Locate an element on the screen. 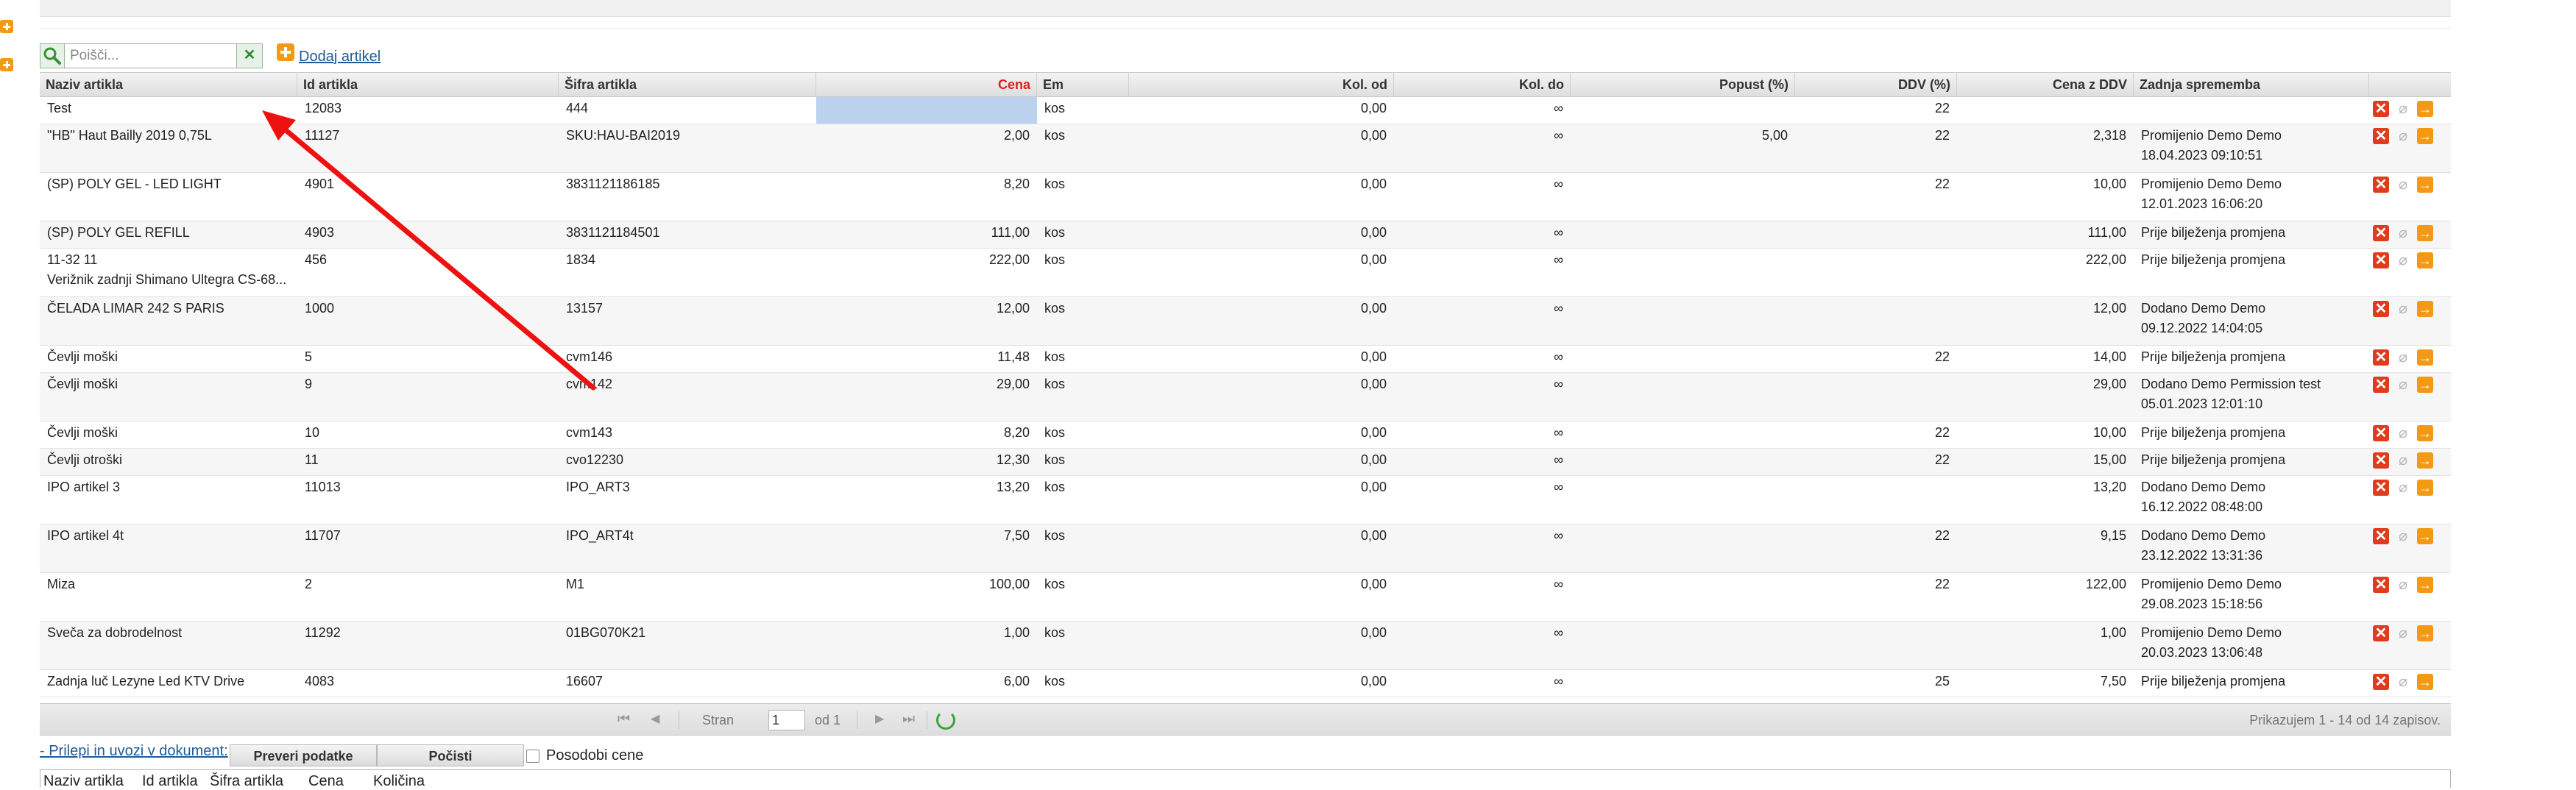 The height and width of the screenshot is (790, 2576). first-page-icon: ⏮ is located at coordinates (624, 719).